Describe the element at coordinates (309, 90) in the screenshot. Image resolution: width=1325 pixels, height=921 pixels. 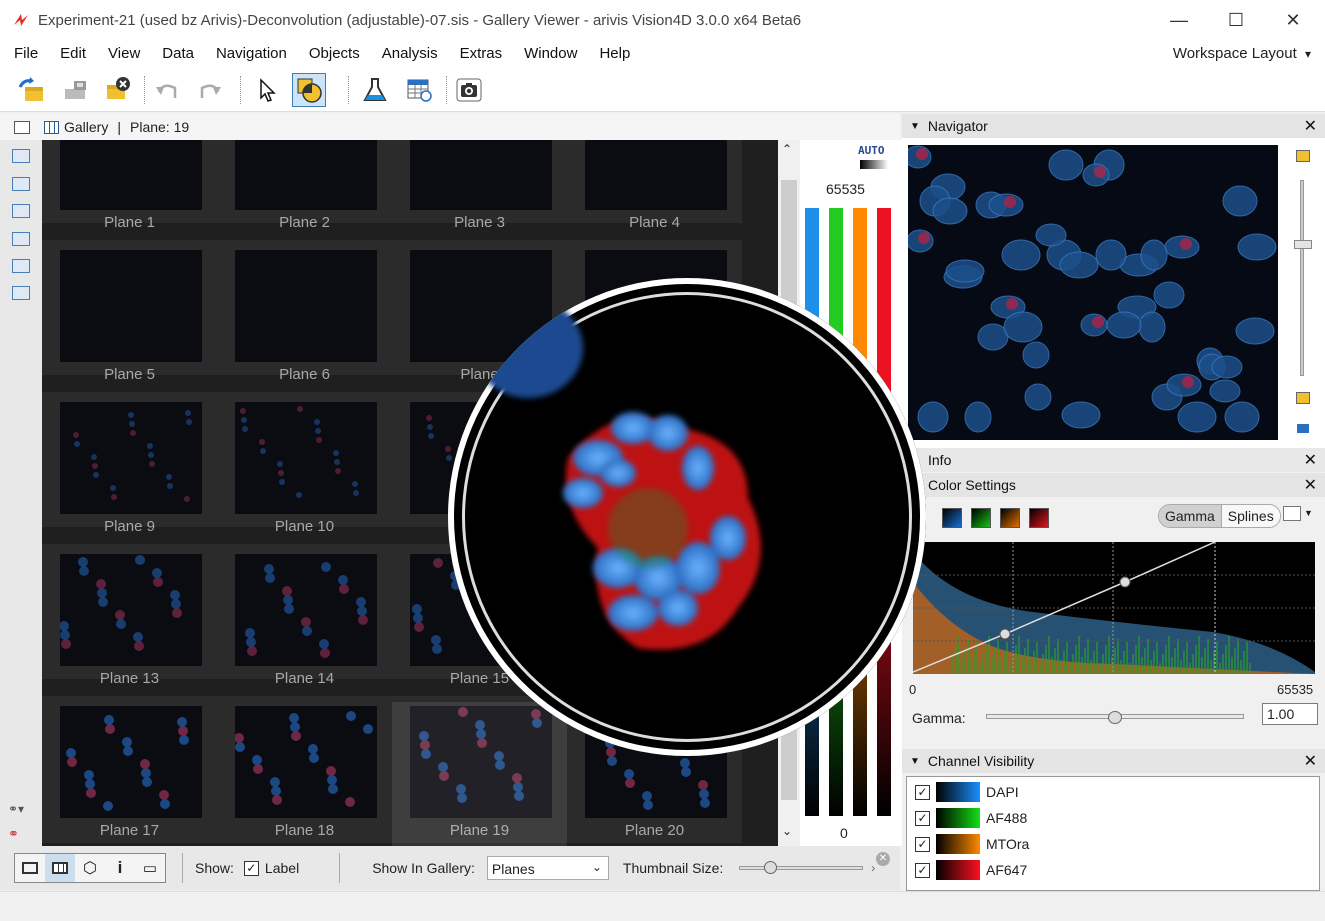
I see `overlay-icon` at that location.